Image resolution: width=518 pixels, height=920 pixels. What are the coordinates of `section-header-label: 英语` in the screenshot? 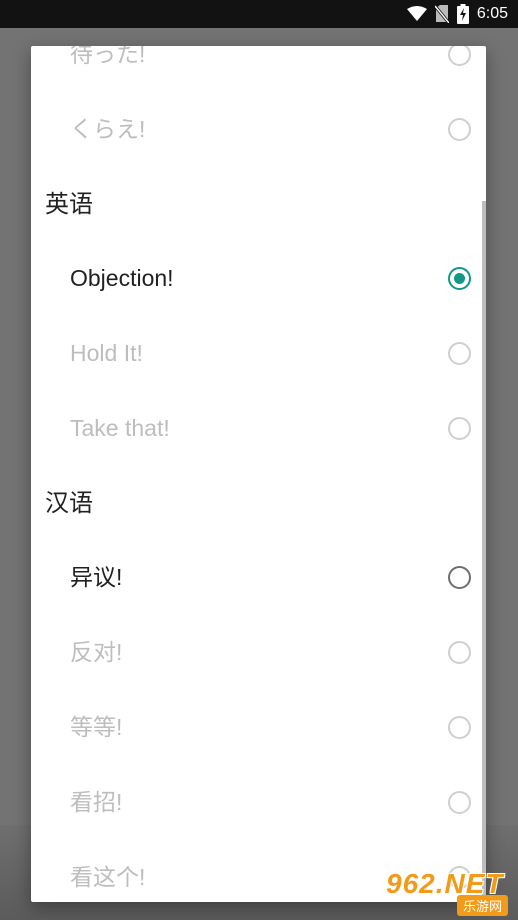 It's located at (69, 204).